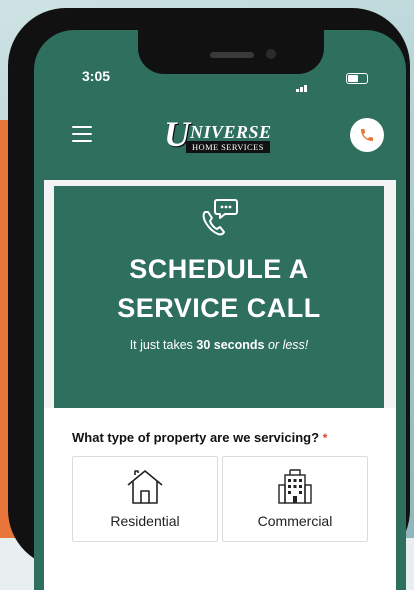 Image resolution: width=414 pixels, height=590 pixels. Describe the element at coordinates (219, 289) in the screenshot. I see `hero-title: SCHEDULE A SERVICE CALL` at that location.